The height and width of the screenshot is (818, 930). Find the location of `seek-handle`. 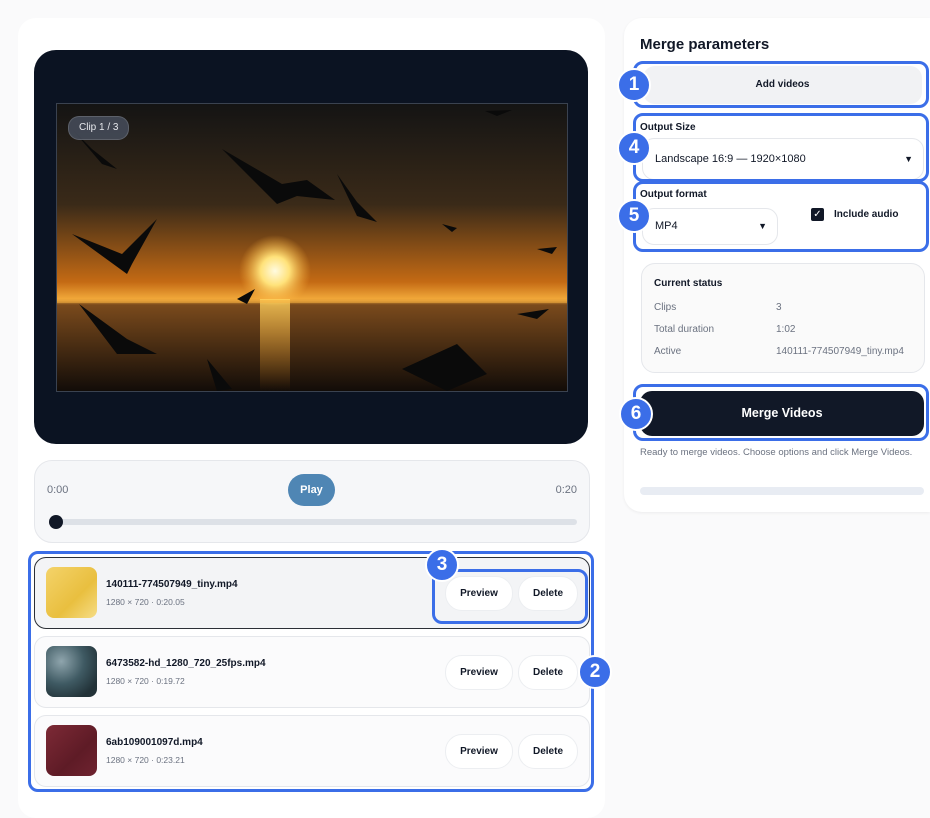

seek-handle is located at coordinates (56, 522).